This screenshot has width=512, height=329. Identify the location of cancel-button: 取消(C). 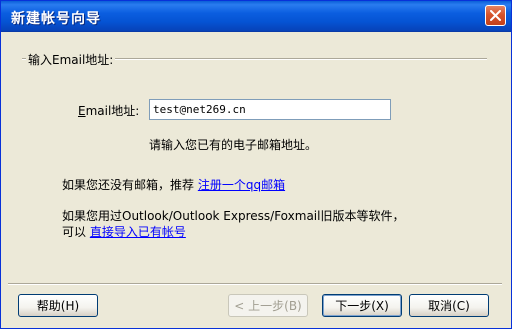
(449, 305).